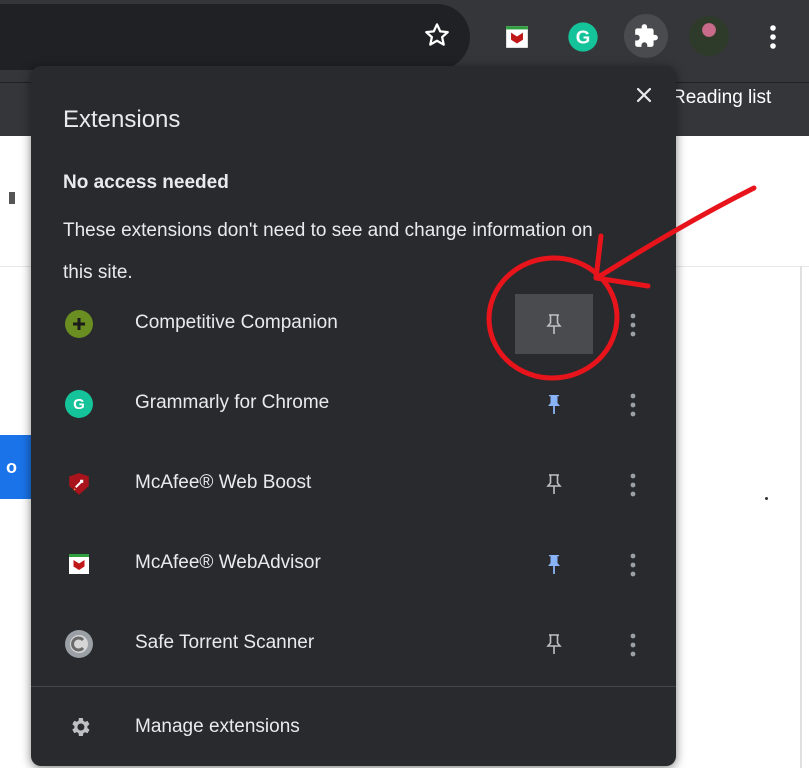 The image size is (809, 768). I want to click on extension-name: Safe Torrent Scanner, so click(225, 642).